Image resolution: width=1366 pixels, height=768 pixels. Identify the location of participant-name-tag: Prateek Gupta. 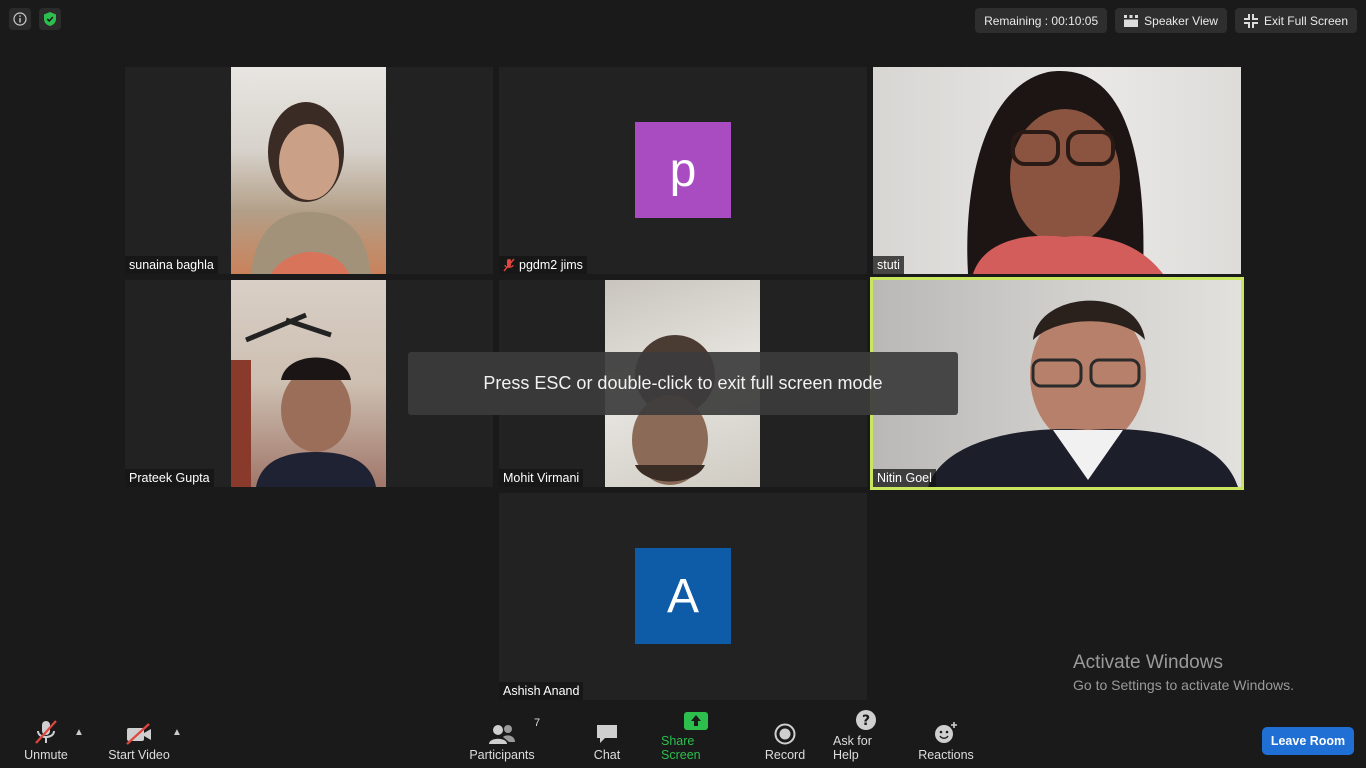
(169, 478).